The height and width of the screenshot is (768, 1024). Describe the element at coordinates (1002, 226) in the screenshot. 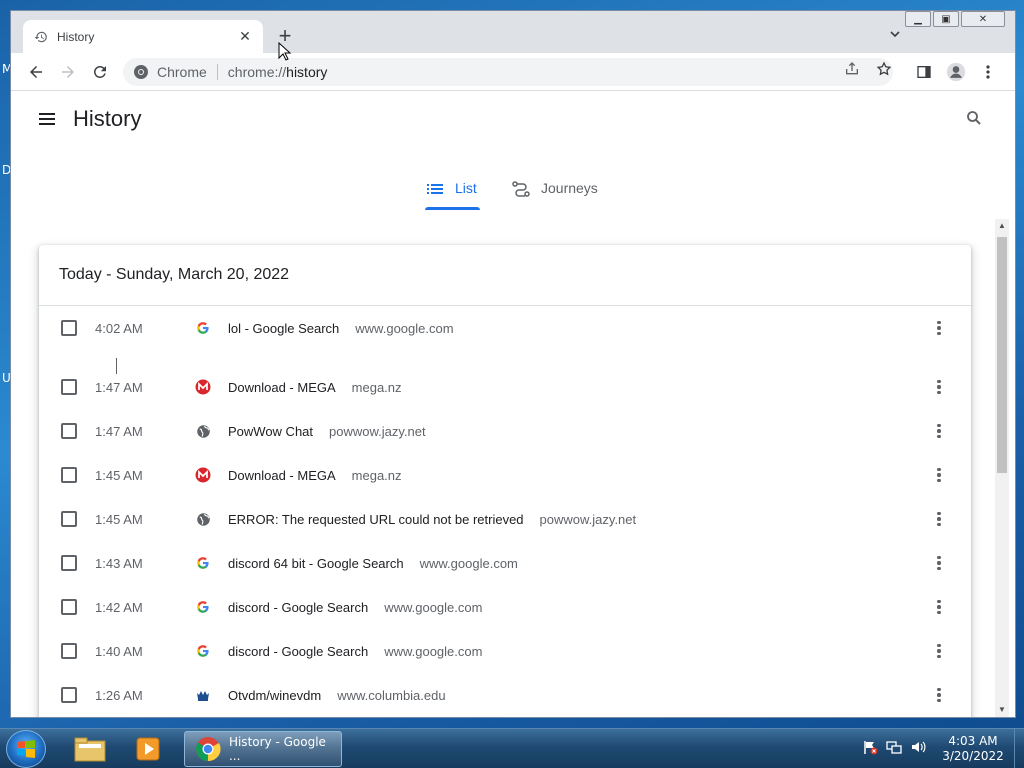

I see `scroll-up-arrow-icon: ▲` at that location.